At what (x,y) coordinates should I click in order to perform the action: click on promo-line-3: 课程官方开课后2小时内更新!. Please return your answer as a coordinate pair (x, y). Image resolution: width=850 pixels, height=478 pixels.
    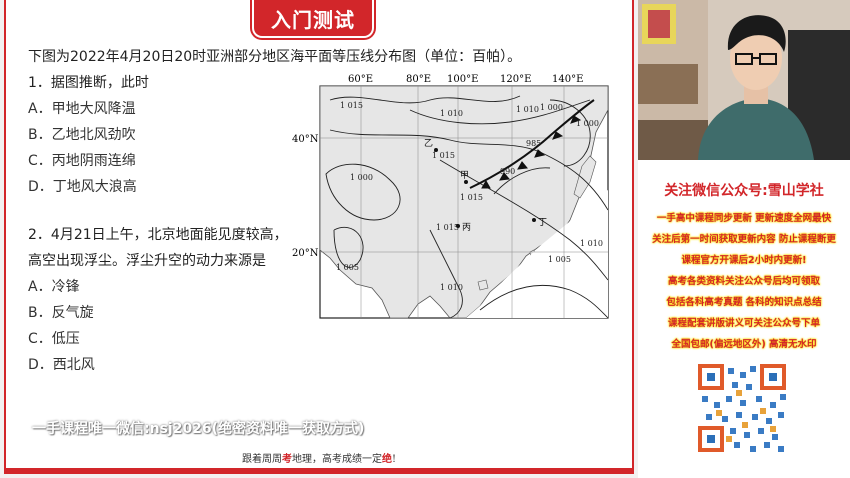
    Looking at the image, I should click on (744, 260).